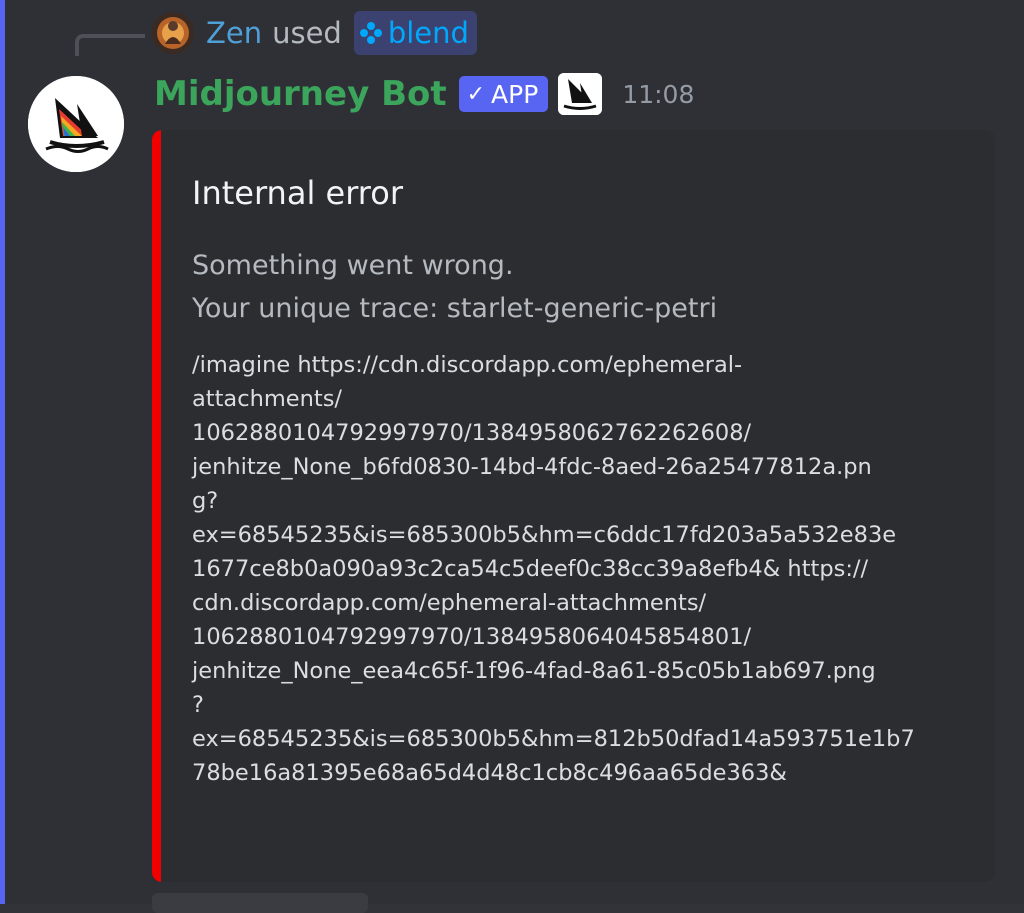 This screenshot has height=913, width=1024. I want to click on embed-title: Internal error, so click(297, 193).